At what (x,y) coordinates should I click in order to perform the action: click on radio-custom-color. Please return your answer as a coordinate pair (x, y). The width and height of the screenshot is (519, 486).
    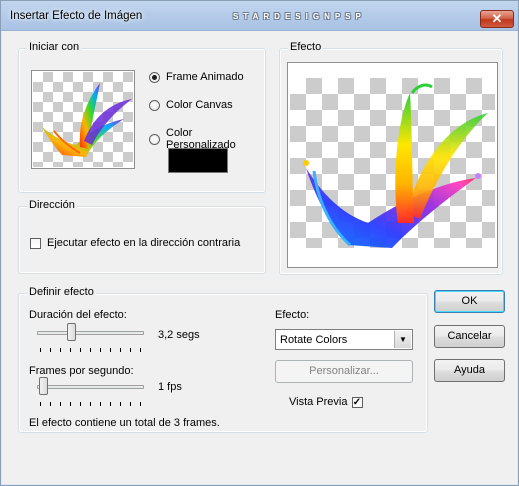
    Looking at the image, I should click on (154, 139).